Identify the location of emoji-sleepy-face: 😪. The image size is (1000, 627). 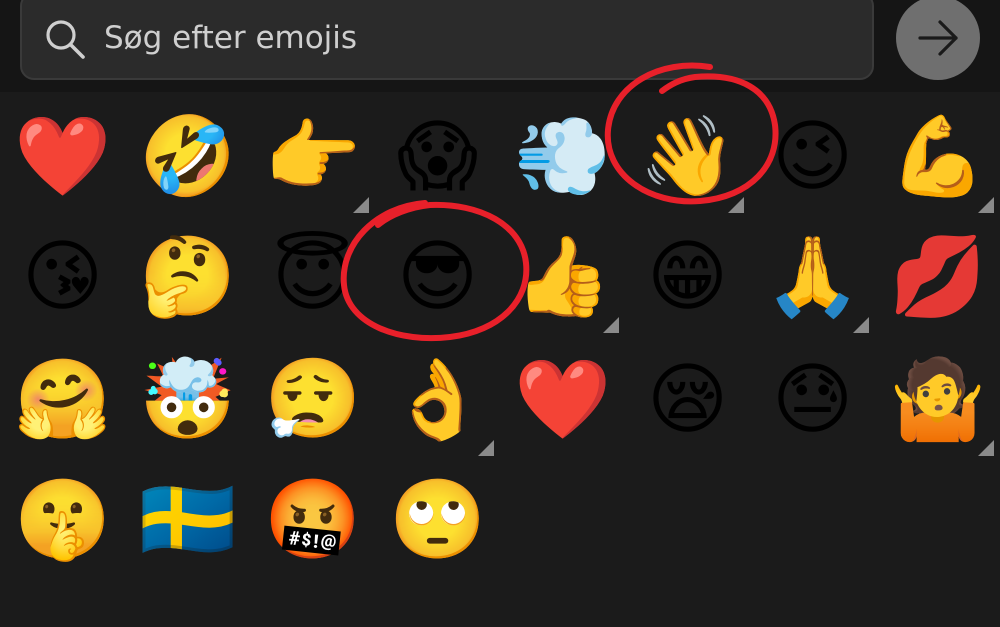
(687, 399).